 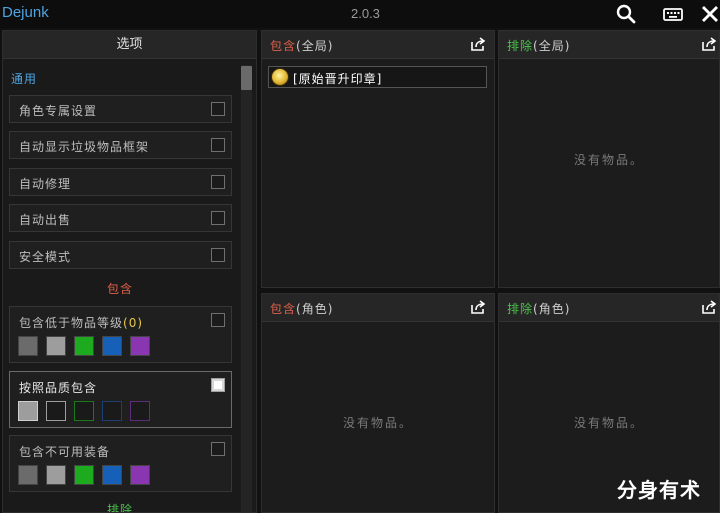 I want to click on option-safe-mode: 安全模式, so click(x=120, y=255).